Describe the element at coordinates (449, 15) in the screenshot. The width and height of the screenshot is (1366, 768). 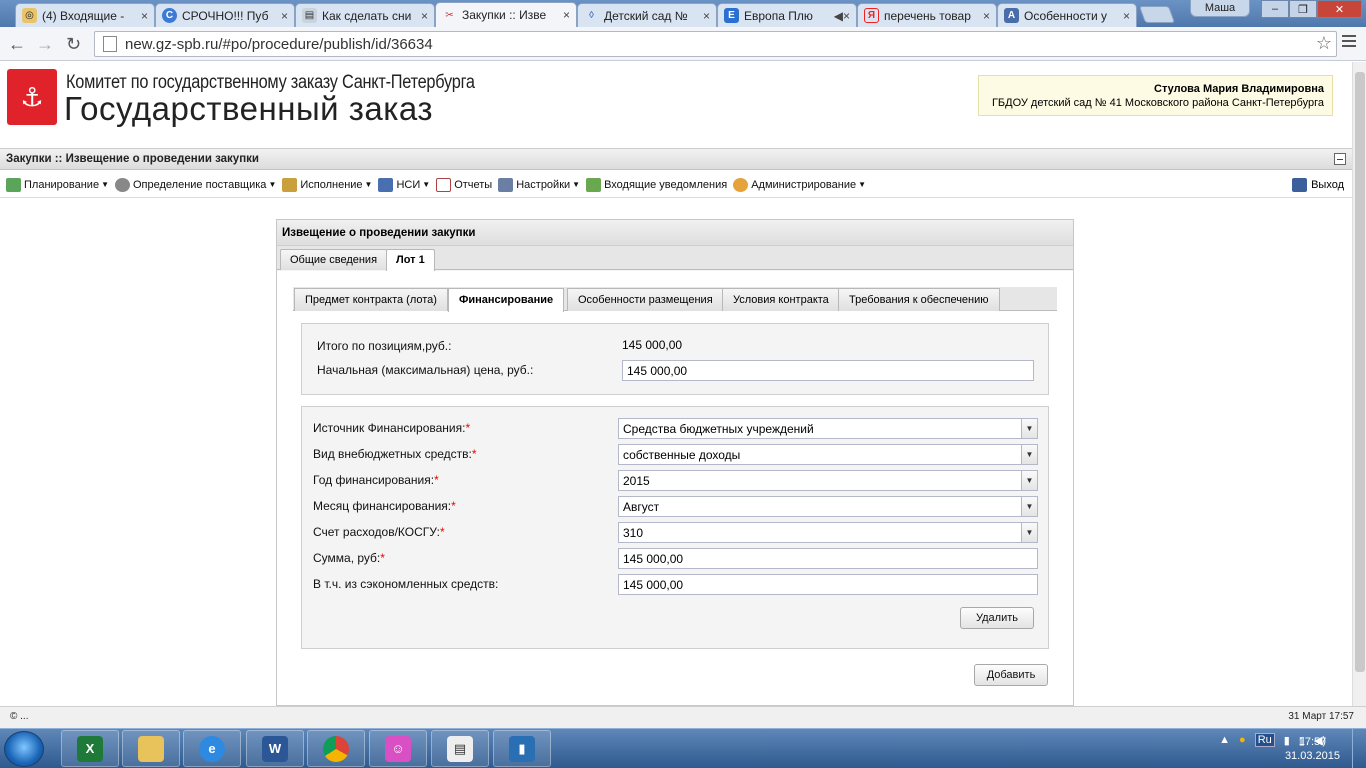
I see `tools-icon: ✂` at that location.